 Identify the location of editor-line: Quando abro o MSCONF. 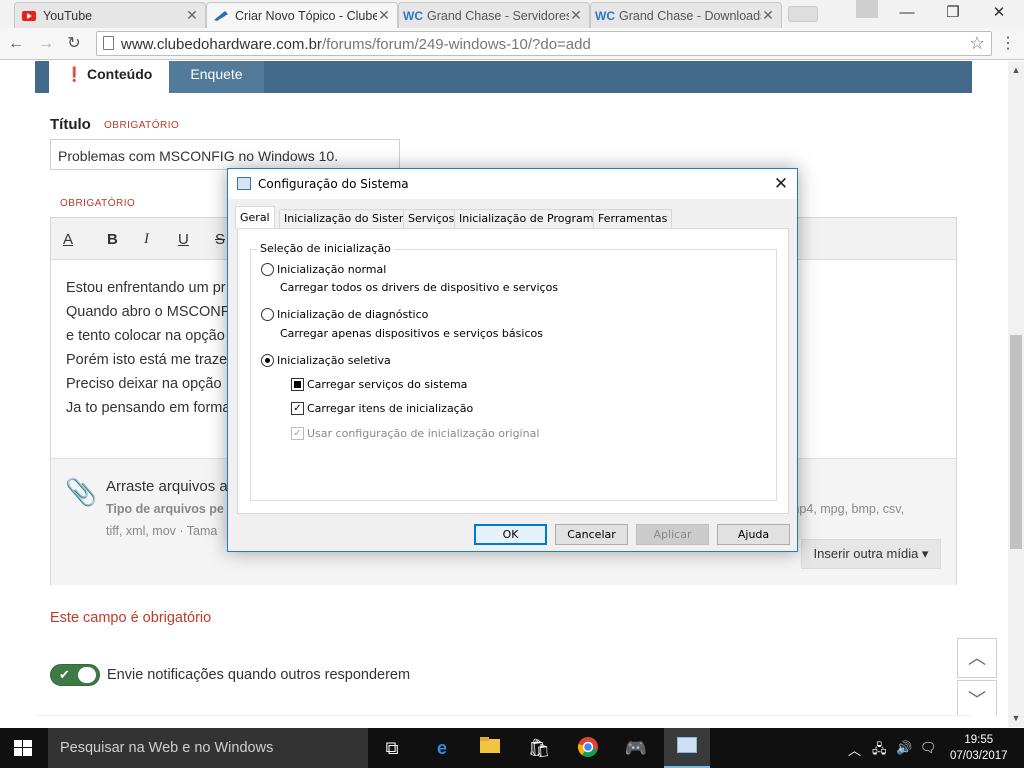
(148, 312).